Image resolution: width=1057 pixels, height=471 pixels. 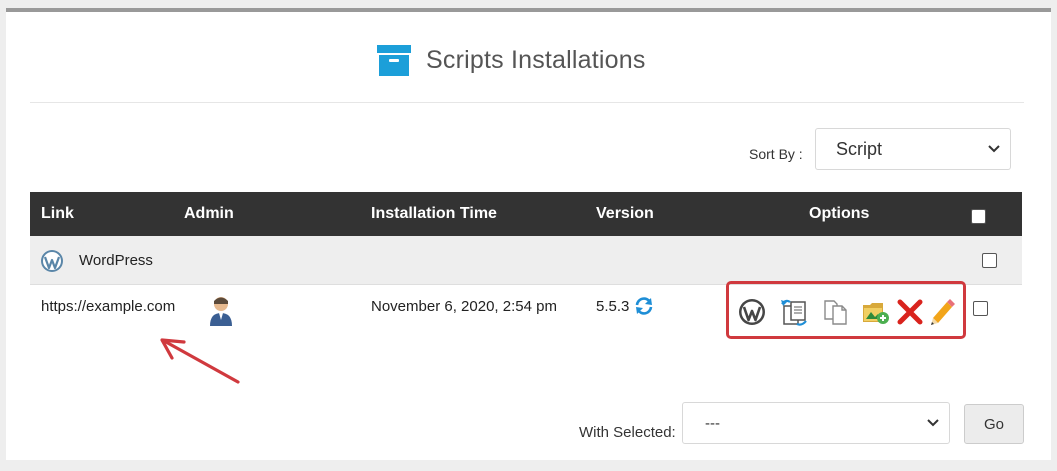 I want to click on version-number: 5.5.3, so click(x=613, y=306).